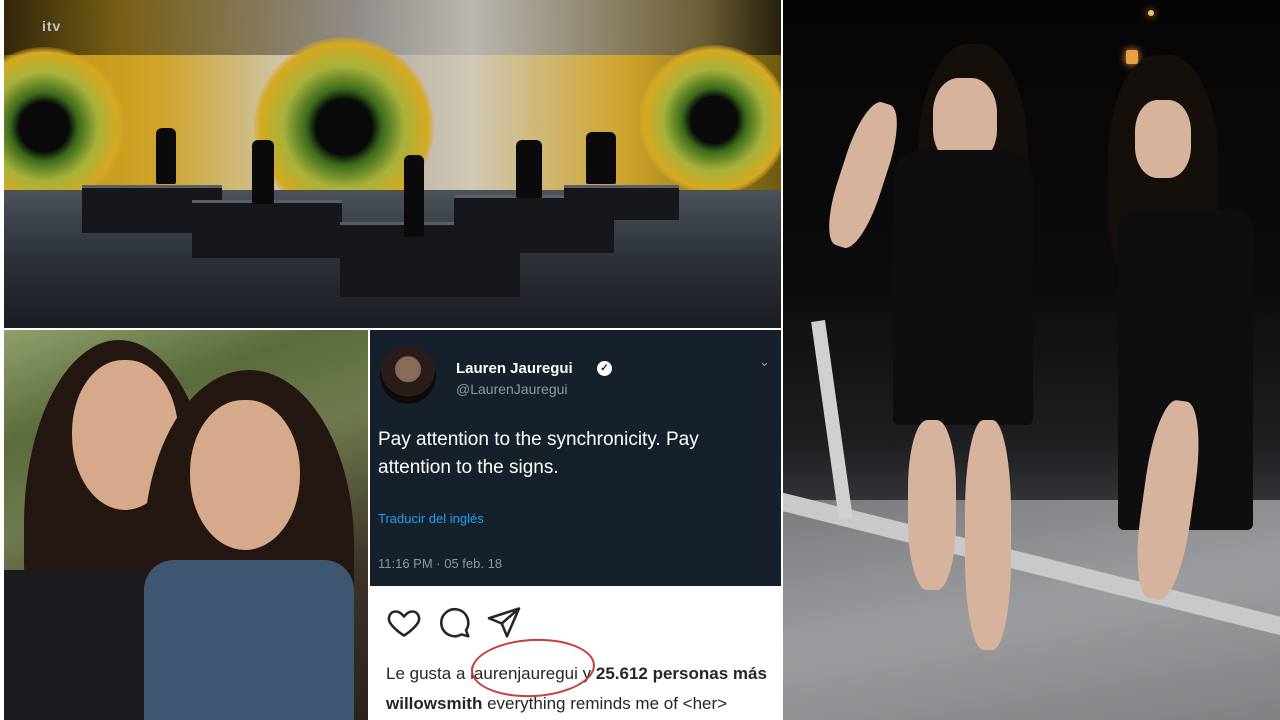 This screenshot has width=1280, height=720. Describe the element at coordinates (426, 673) in the screenshot. I see `likes-prefix: Le gusta a` at that location.